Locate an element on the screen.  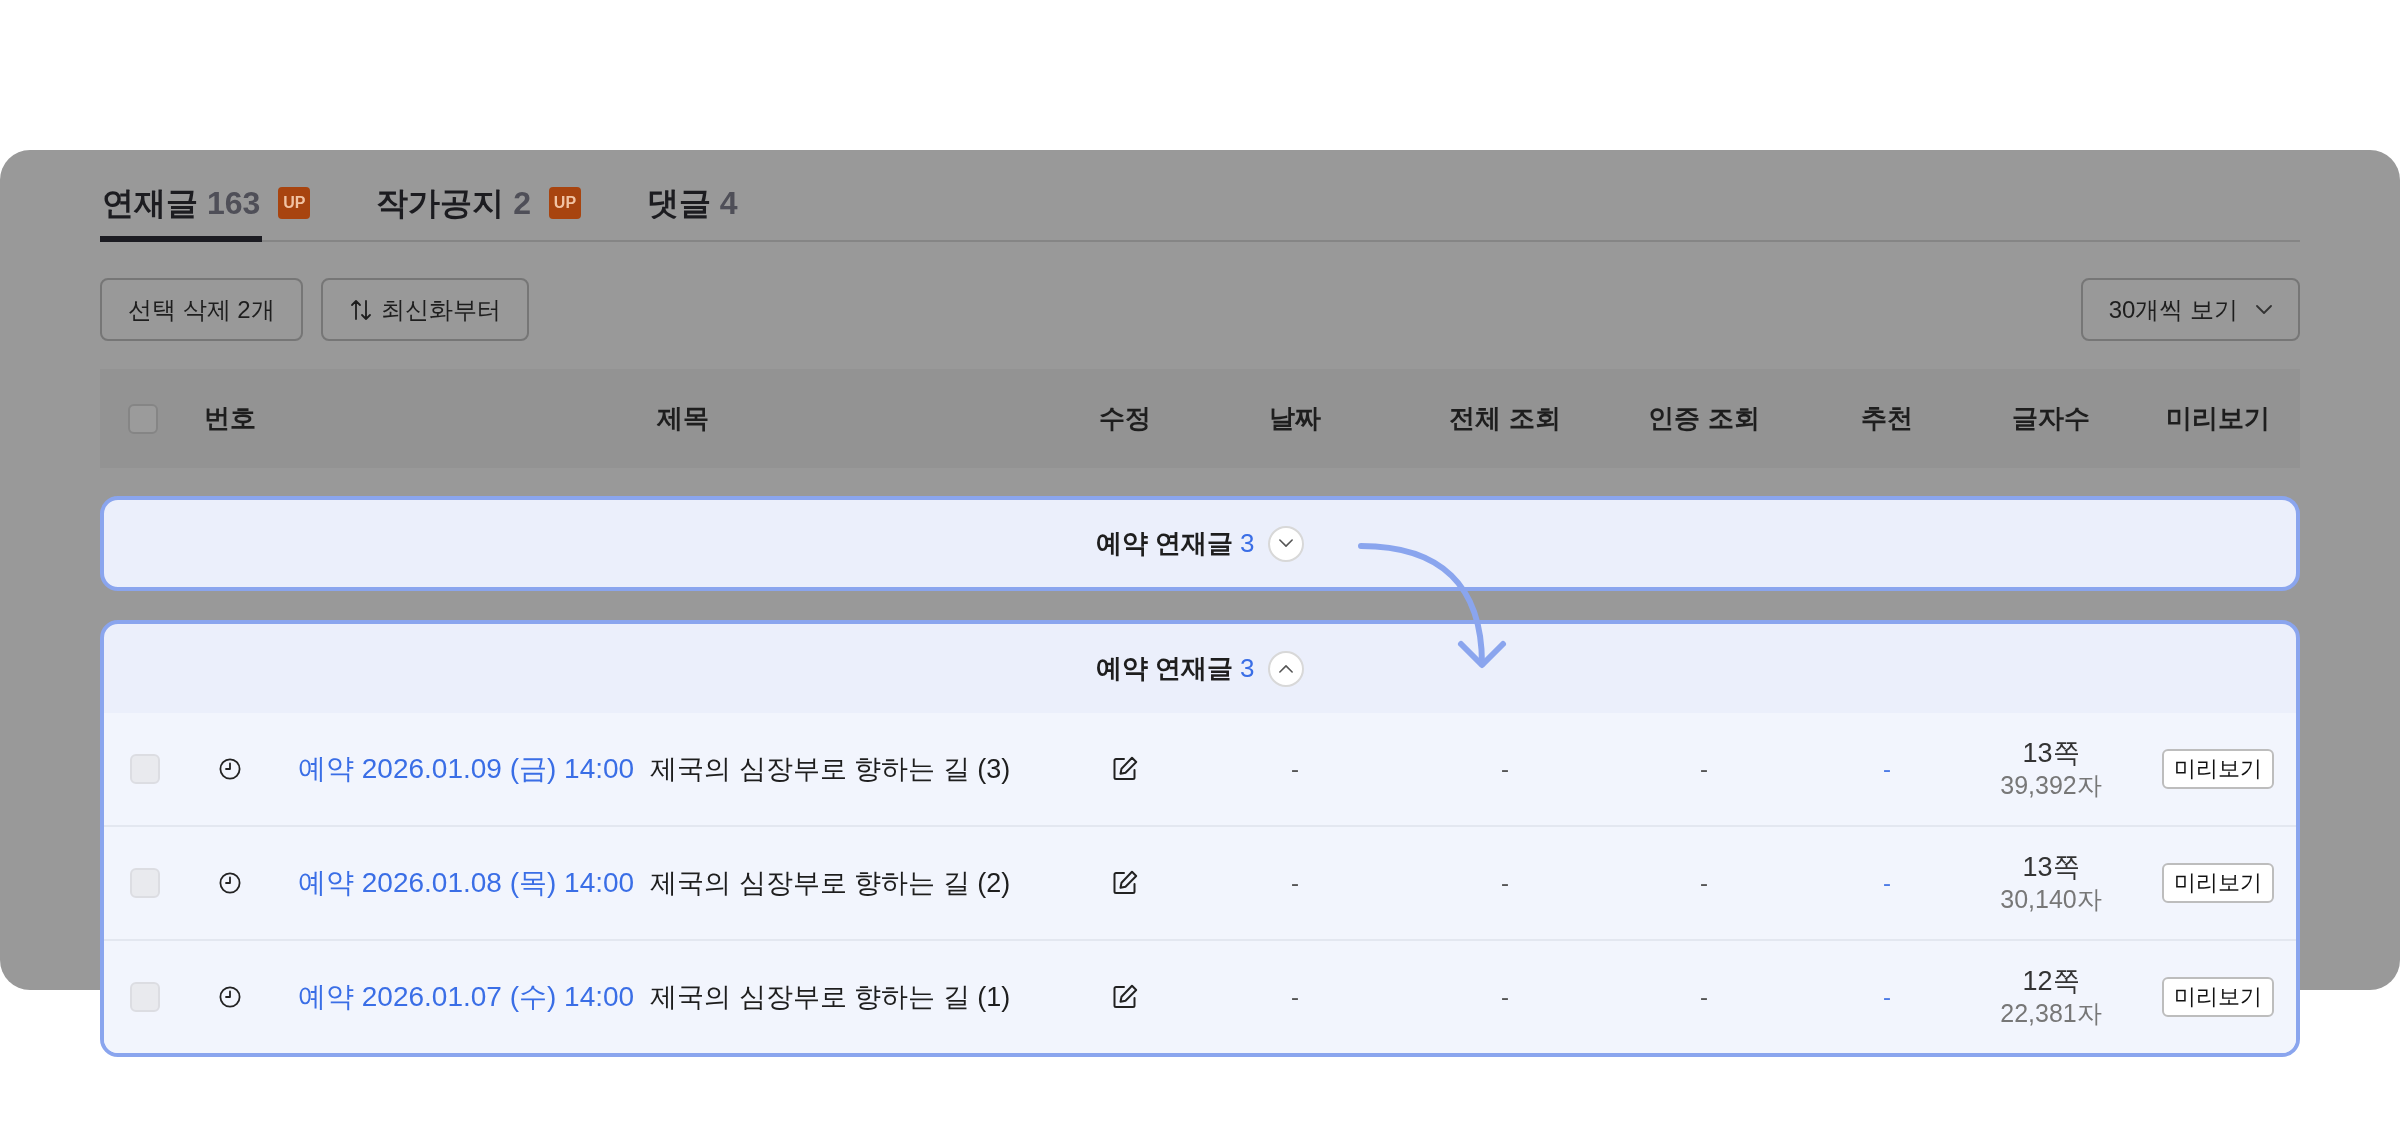
collapse-toggle is located at coordinates (1286, 668).